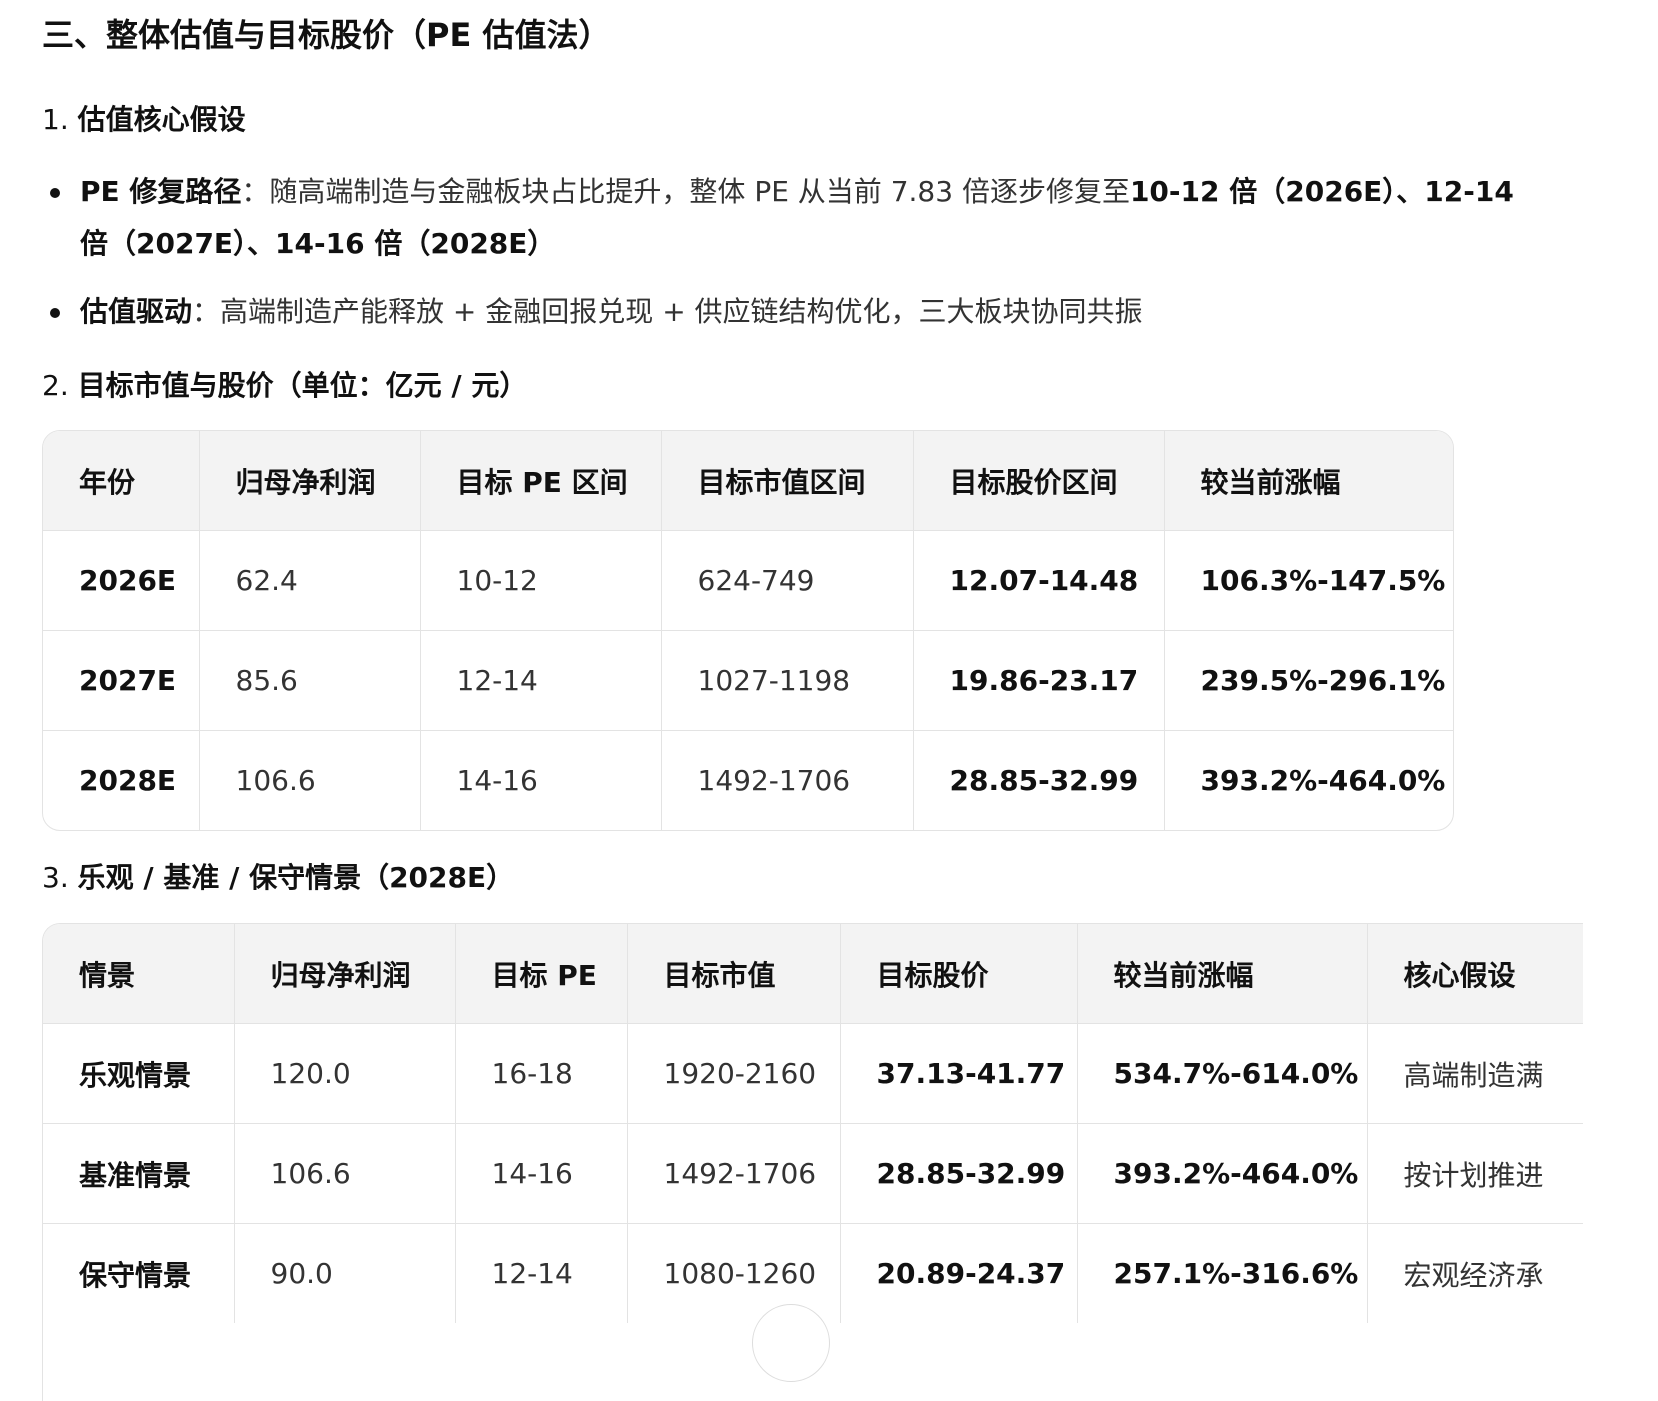 The image size is (1658, 1401). What do you see at coordinates (541, 580) in the screenshot?
I see `cell-target-pe: 10-12` at bounding box center [541, 580].